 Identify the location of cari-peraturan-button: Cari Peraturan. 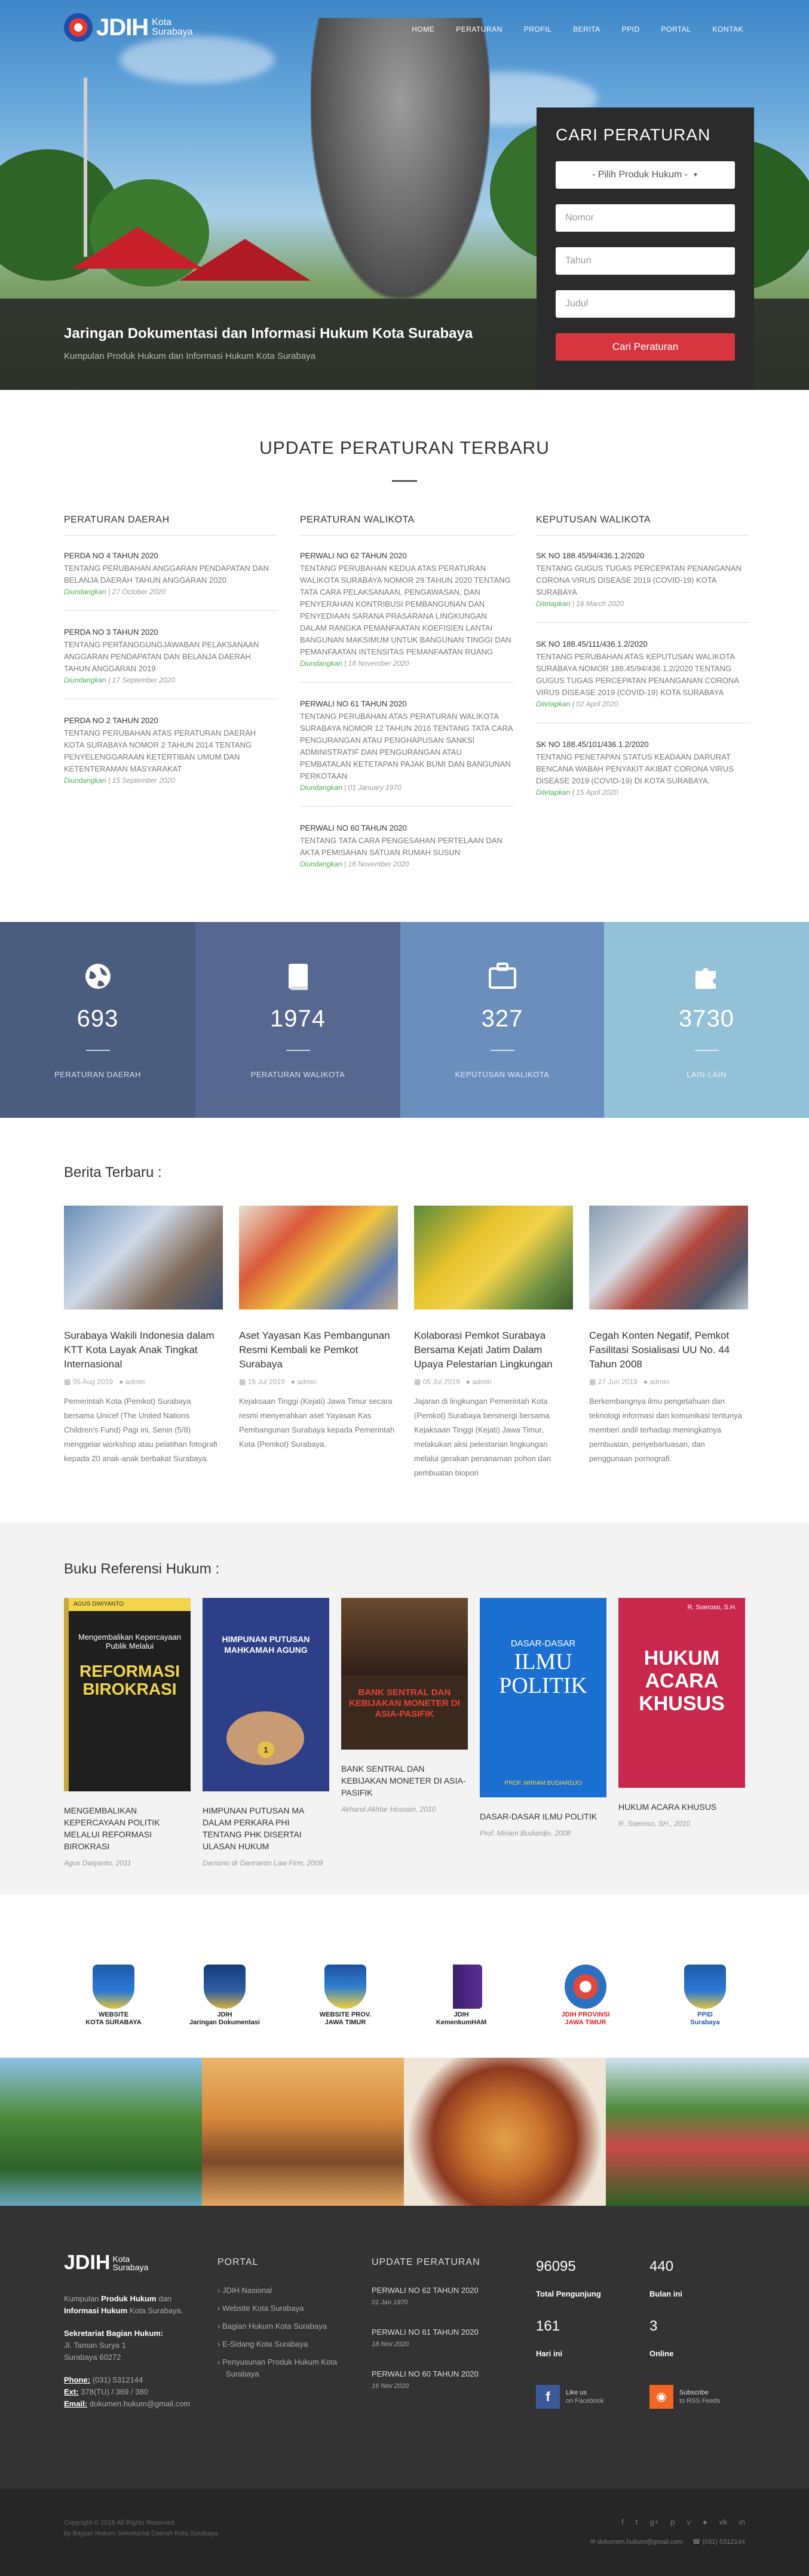
(645, 347).